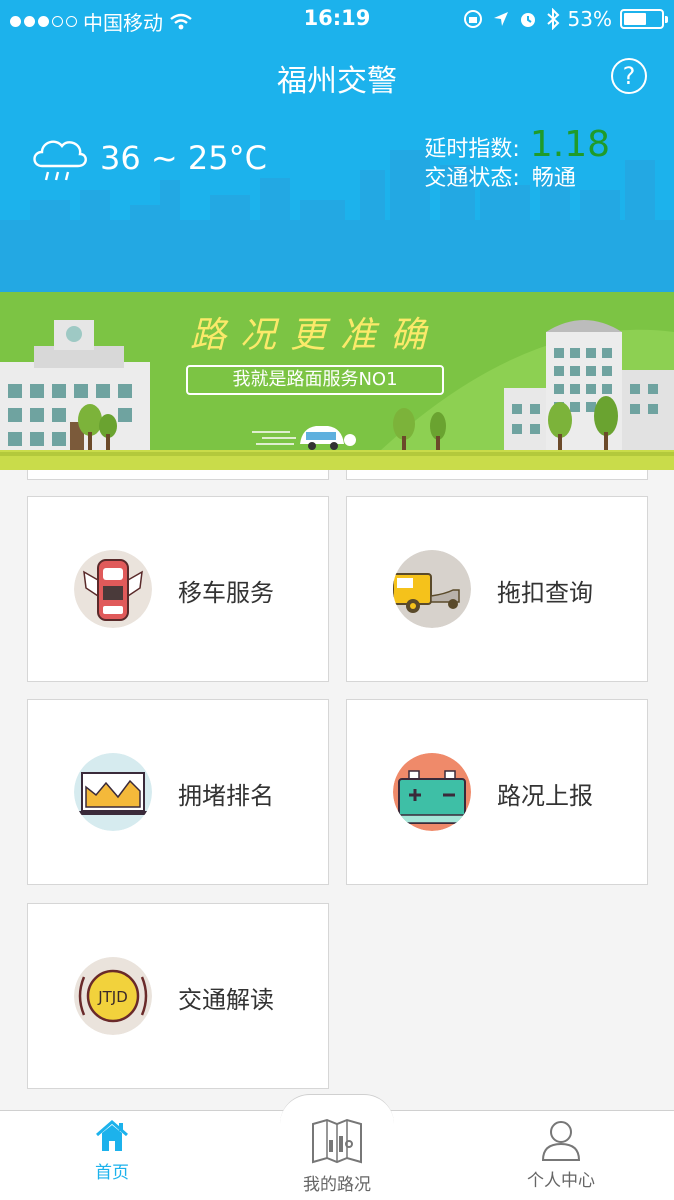 This screenshot has height=1200, width=674. Describe the element at coordinates (497, 475) in the screenshot. I see `card-peek-right` at that location.